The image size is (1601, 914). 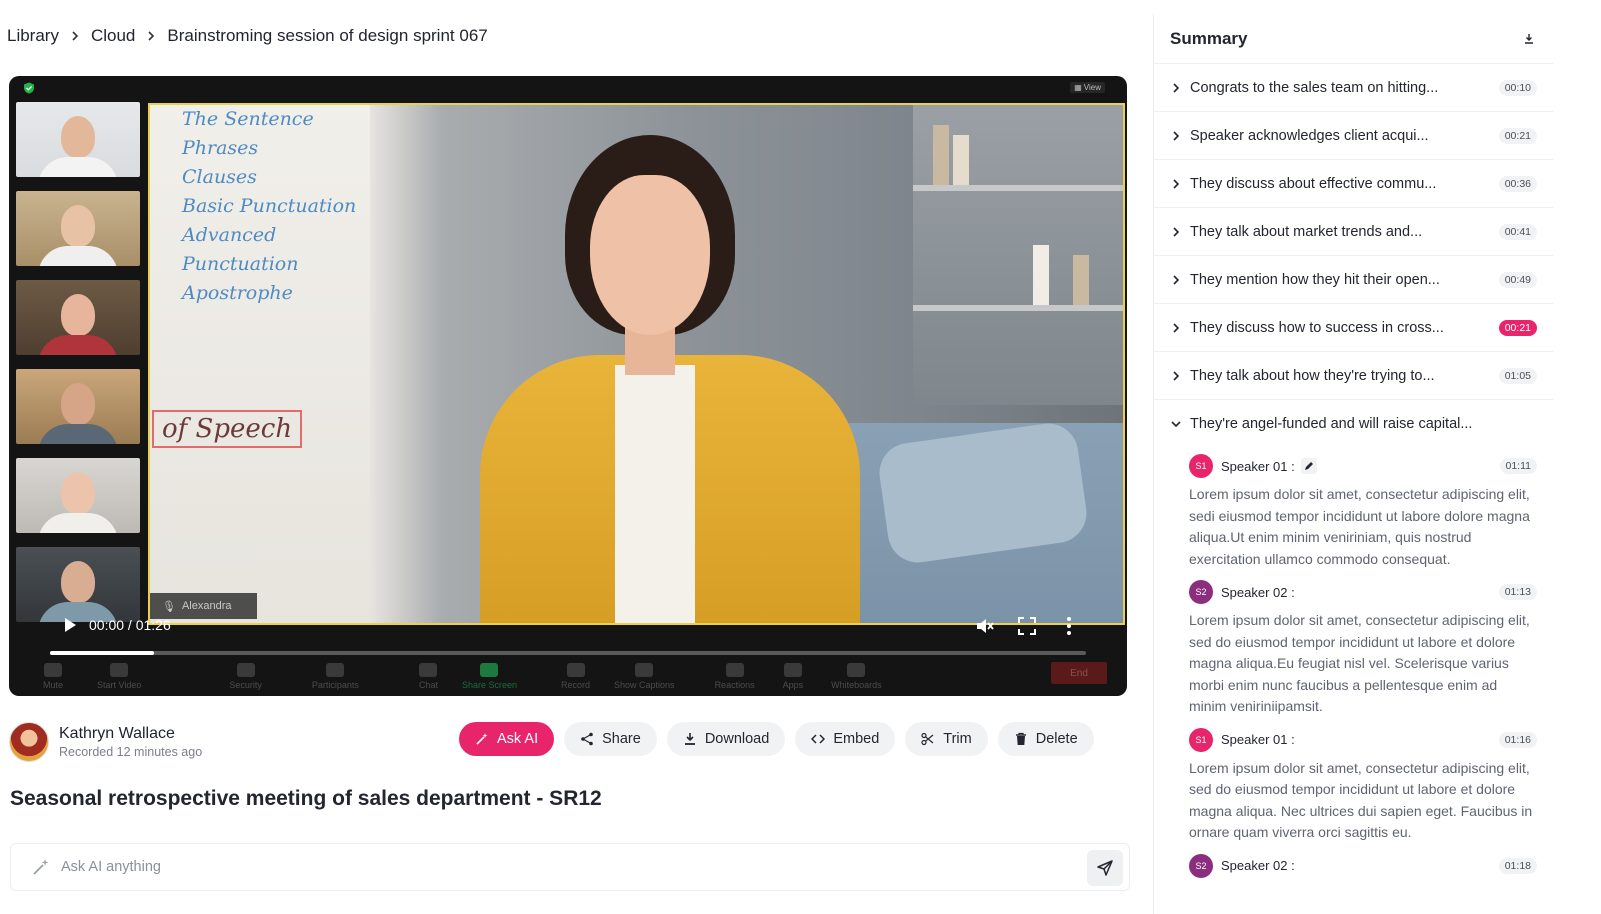 What do you see at coordinates (856, 670) in the screenshot?
I see `whiteboard-icon` at bounding box center [856, 670].